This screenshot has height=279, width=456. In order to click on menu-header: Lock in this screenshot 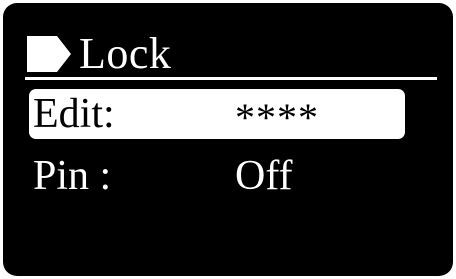, I will do `click(98, 54)`.